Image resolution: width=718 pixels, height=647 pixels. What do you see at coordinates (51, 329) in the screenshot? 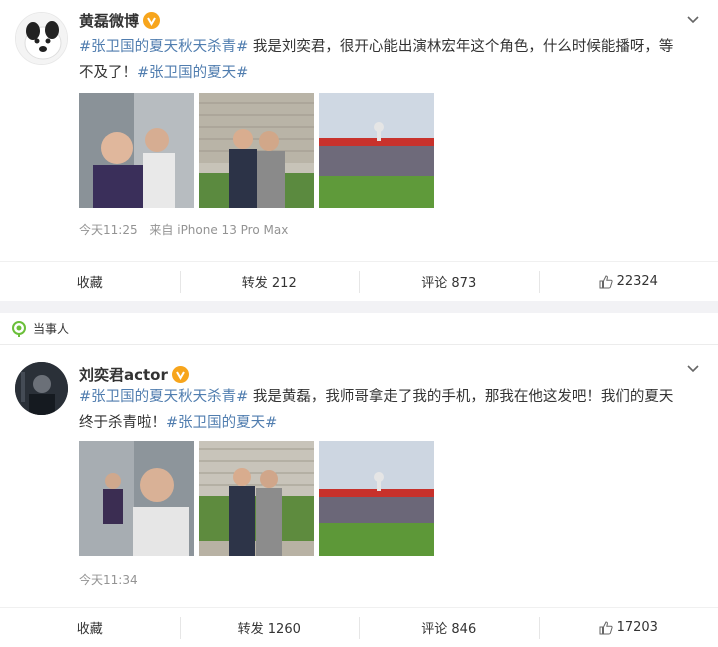
I see `party-label: 当事人` at bounding box center [51, 329].